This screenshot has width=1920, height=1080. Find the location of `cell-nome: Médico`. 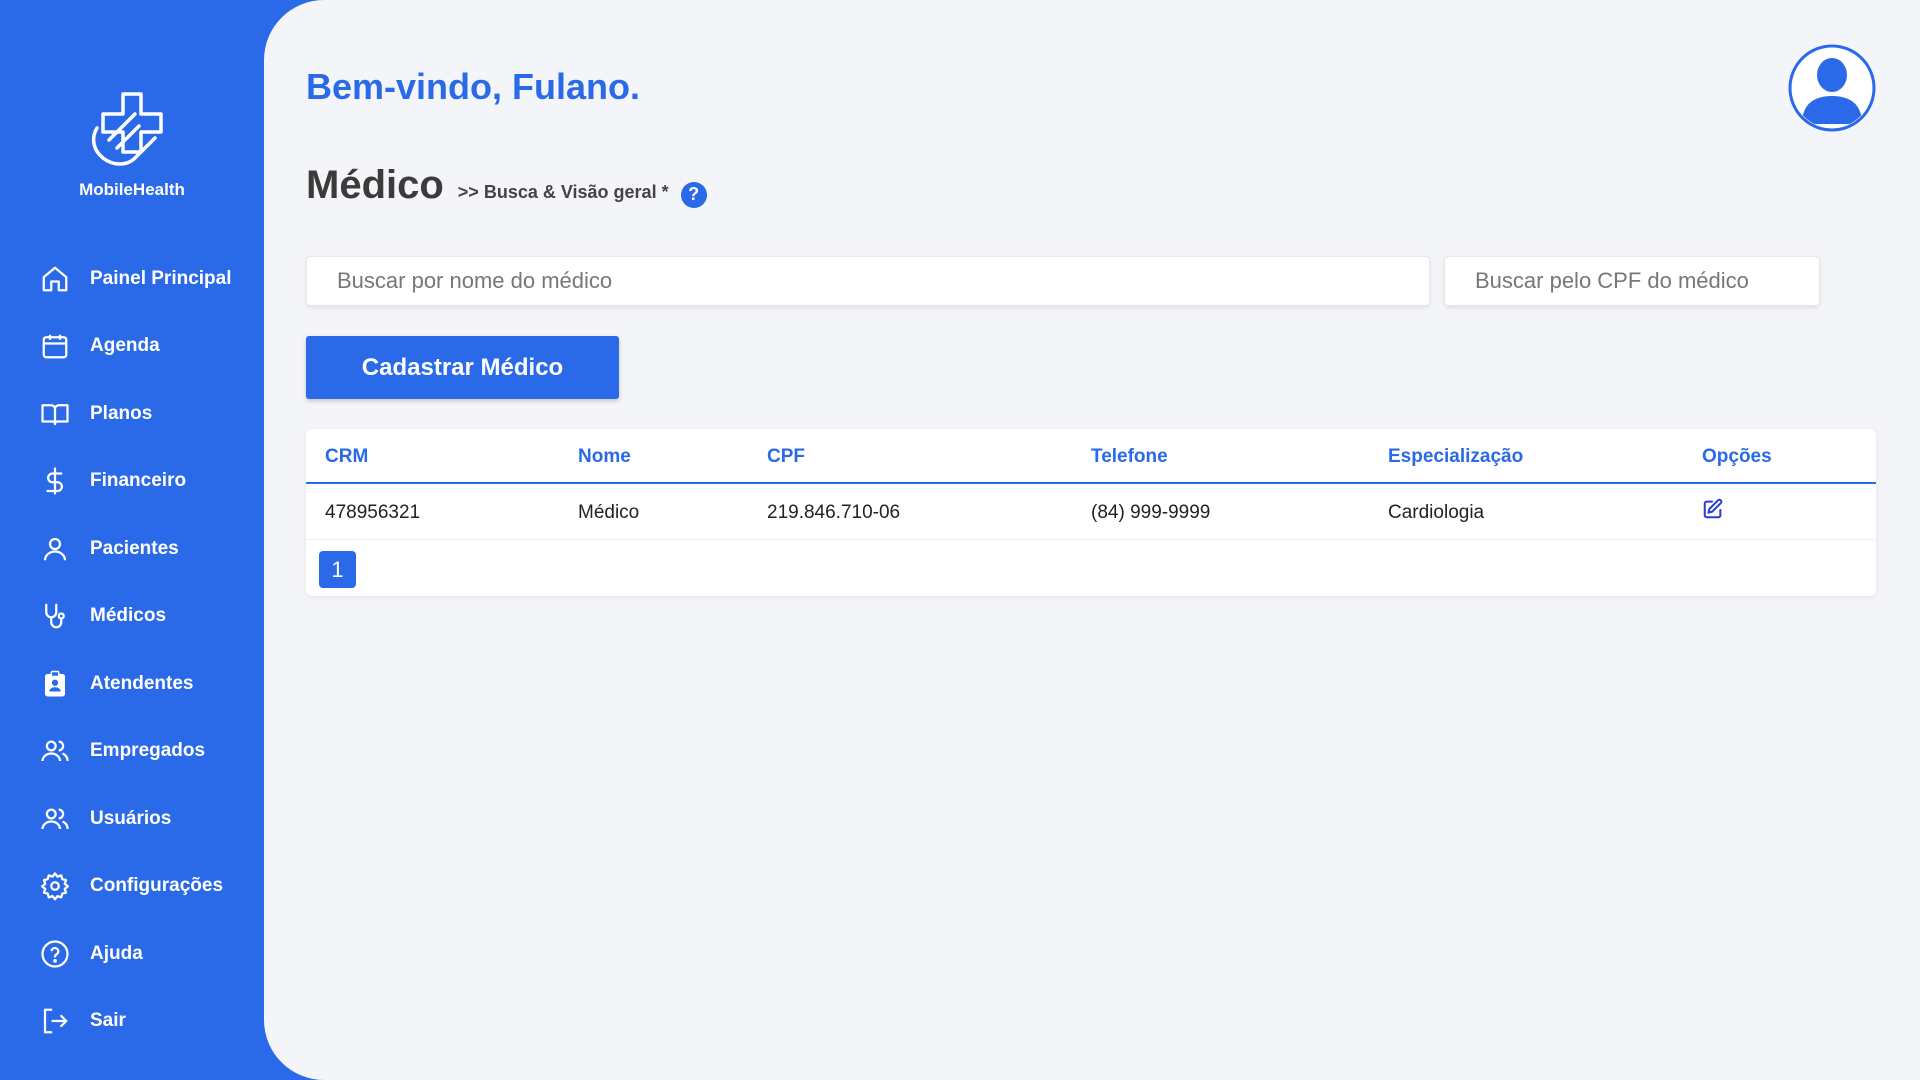

cell-nome: Médico is located at coordinates (609, 512).